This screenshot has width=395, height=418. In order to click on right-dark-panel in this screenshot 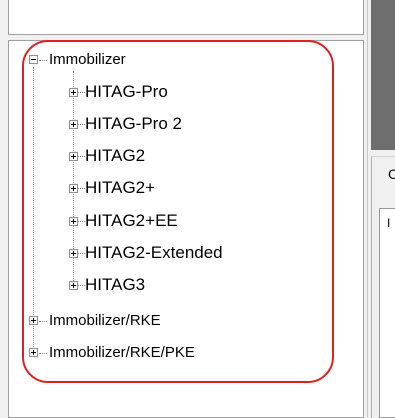, I will do `click(383, 75)`.